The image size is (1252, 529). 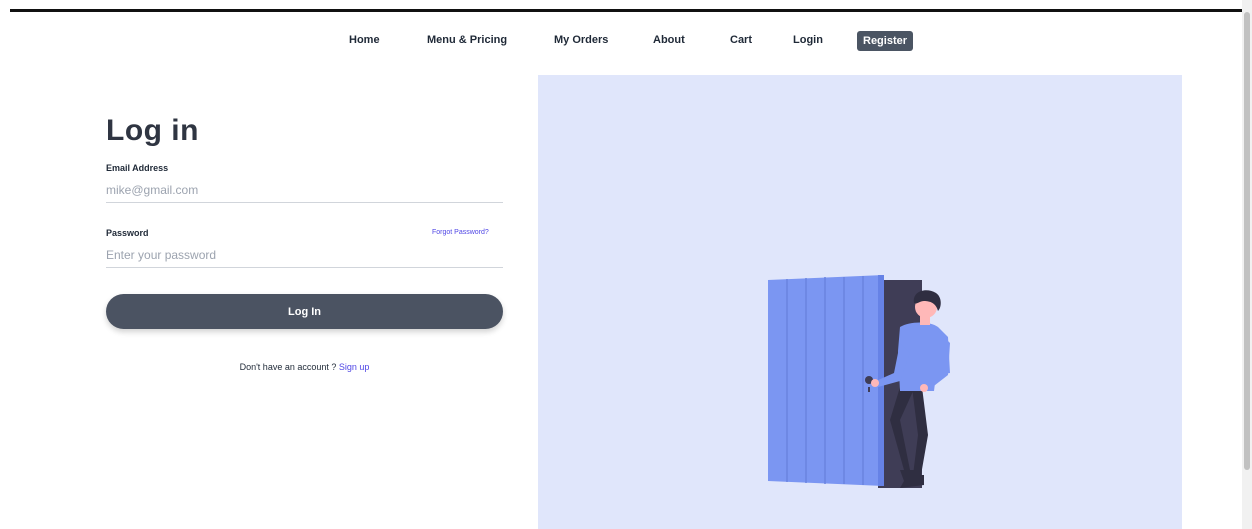 I want to click on page-scrollbar, so click(x=1247, y=264).